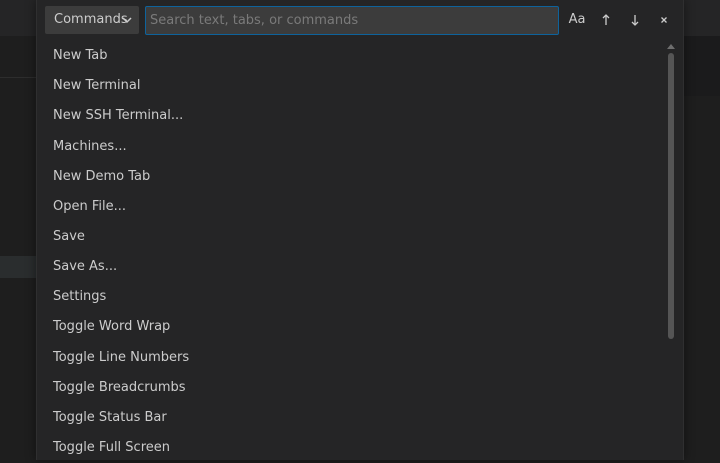 The width and height of the screenshot is (720, 463). Describe the element at coordinates (671, 196) in the screenshot. I see `scrollbar-thumb` at that location.